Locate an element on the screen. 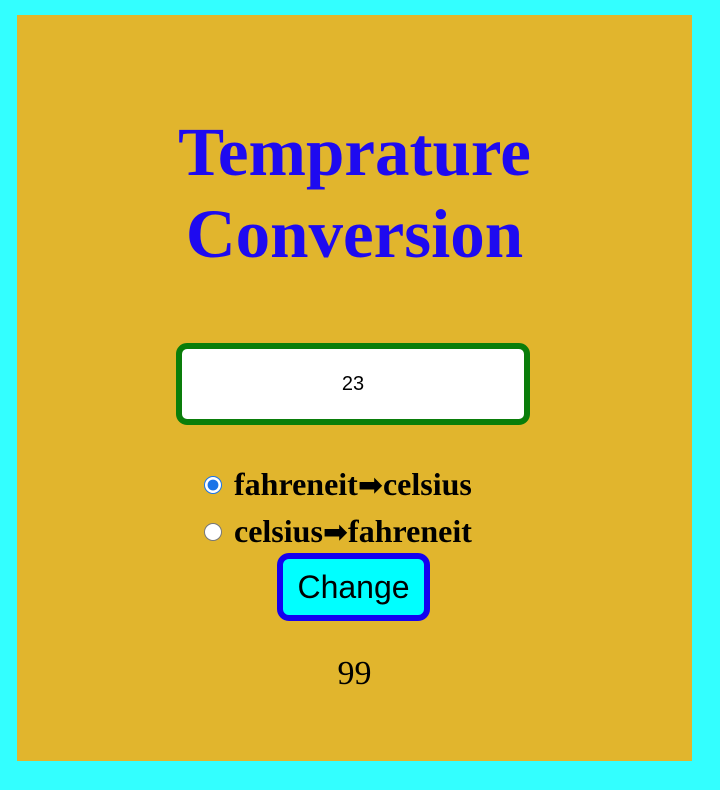 The width and height of the screenshot is (720, 790). radio-option-fahrenheit-to-celsius: fahreneit➡celsius is located at coordinates (338, 485).